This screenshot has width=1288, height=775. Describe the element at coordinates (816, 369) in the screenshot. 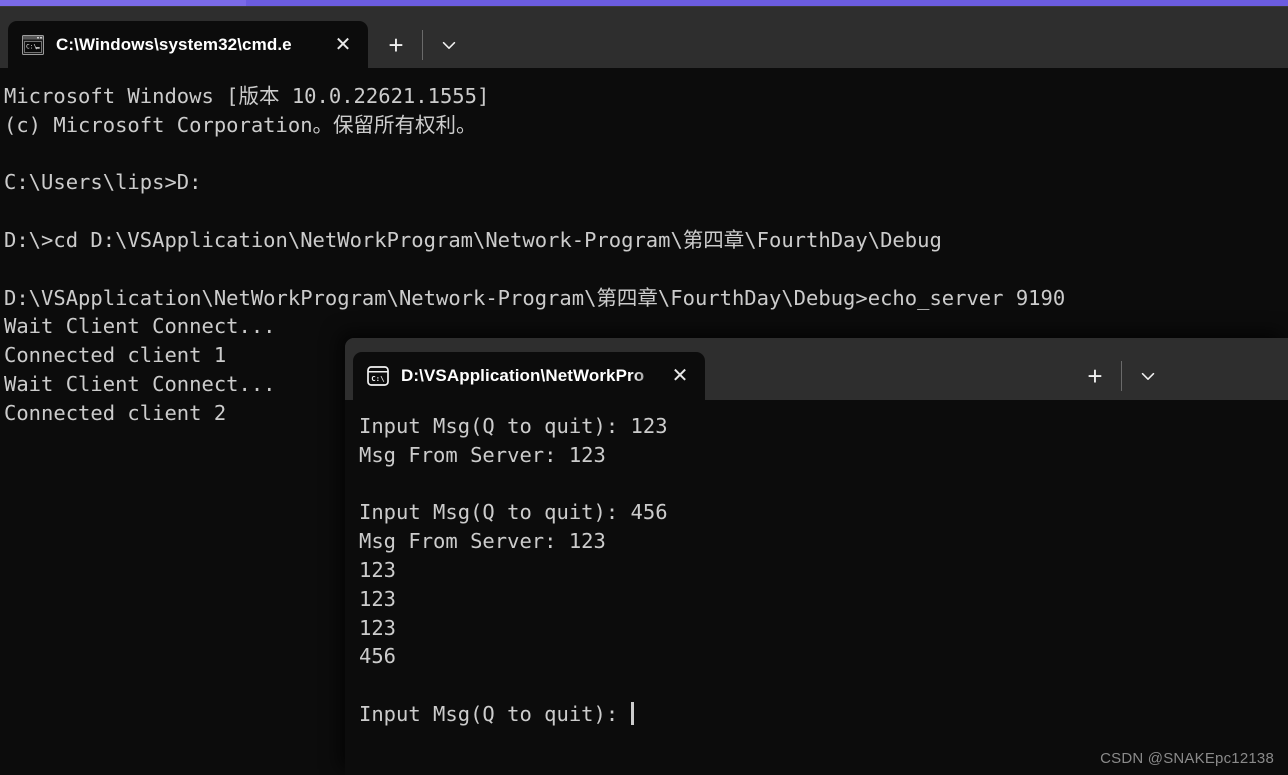

I see `client-titlebar: C:\ D:\VSApplication\NetWorkPro ✕ +` at that location.